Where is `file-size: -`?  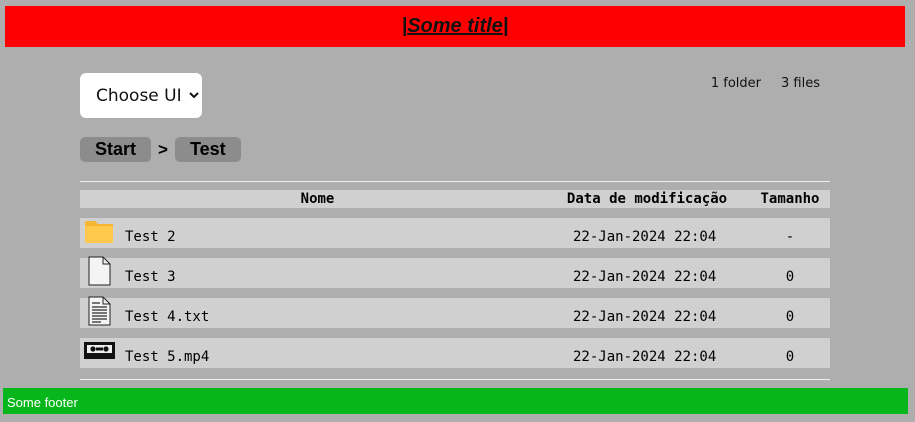
file-size: - is located at coordinates (790, 237).